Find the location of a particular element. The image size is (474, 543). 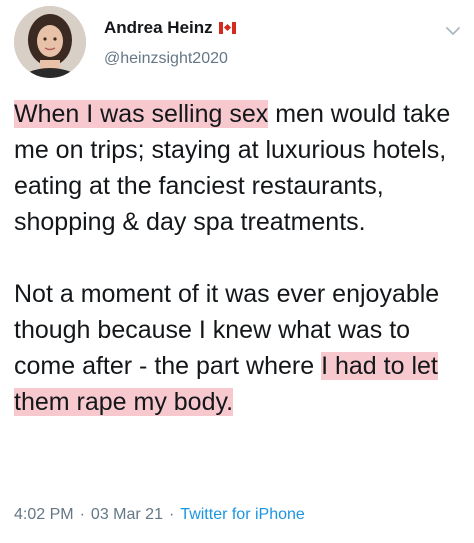

profile-photo-icon is located at coordinates (50, 42).